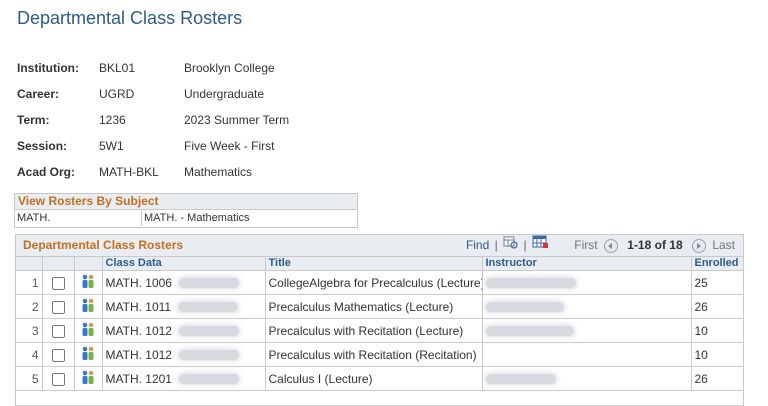 The height and width of the screenshot is (406, 768). I want to click on class-data-cell: MATH. 1011, so click(184, 306).